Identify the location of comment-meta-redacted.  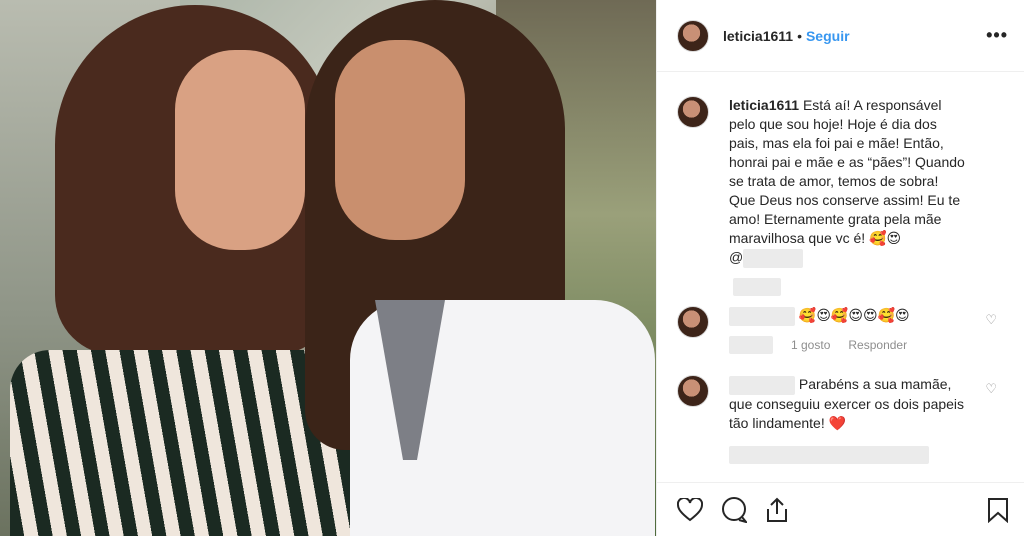
(829, 454).